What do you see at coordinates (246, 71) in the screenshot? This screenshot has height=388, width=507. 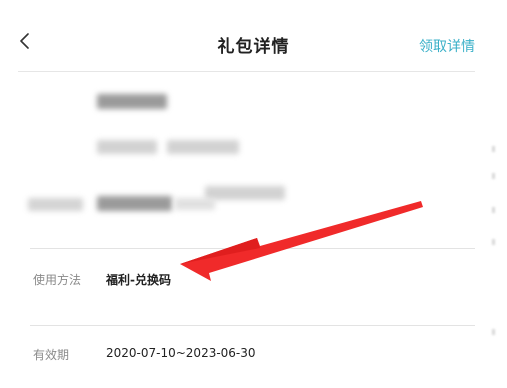 I see `header-divider` at bounding box center [246, 71].